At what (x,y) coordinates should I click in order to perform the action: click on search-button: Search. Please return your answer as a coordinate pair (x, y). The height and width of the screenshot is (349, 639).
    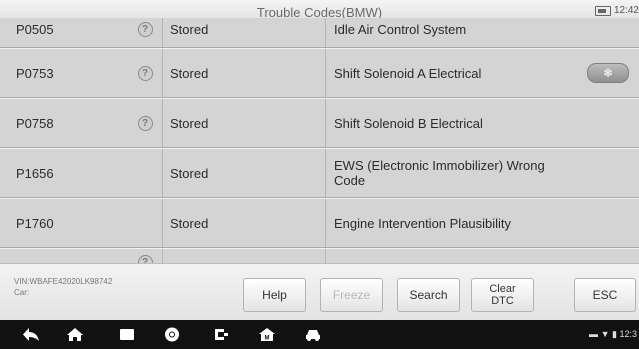
    Looking at the image, I should click on (428, 295).